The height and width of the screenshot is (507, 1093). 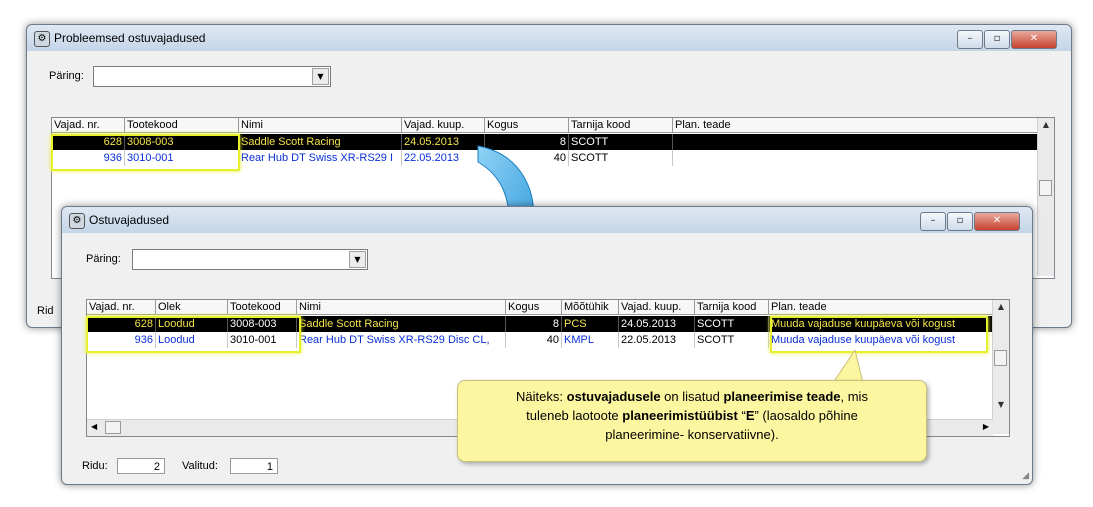 I want to click on scroll-down-icon: ▼, so click(x=1001, y=404).